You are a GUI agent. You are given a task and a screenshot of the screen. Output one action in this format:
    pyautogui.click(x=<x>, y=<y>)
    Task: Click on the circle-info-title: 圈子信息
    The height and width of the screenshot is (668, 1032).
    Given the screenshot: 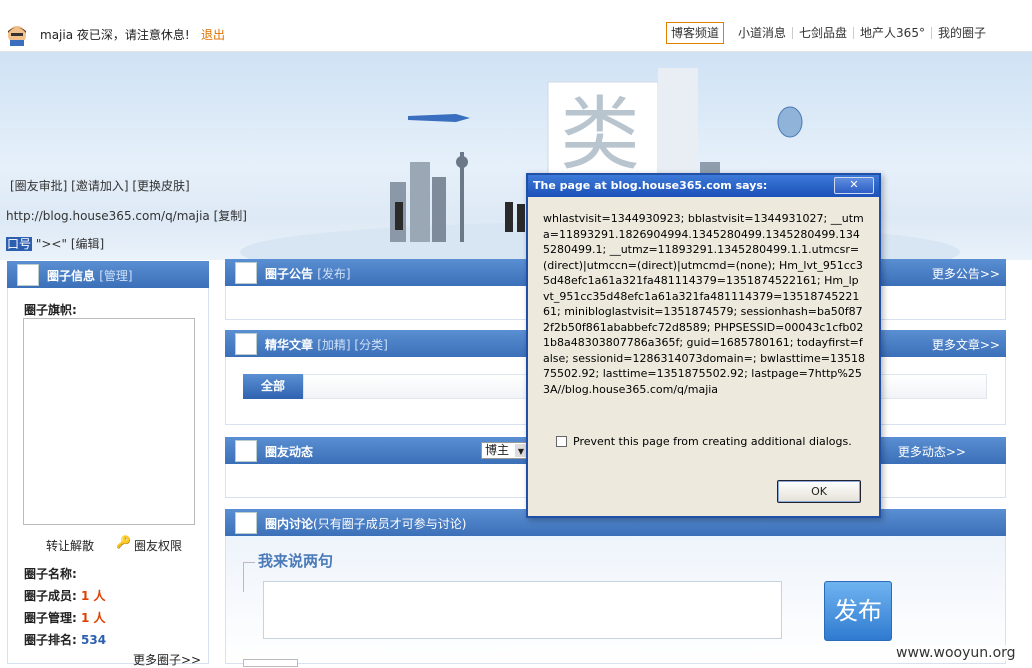 What is the action you would take?
    pyautogui.click(x=71, y=276)
    